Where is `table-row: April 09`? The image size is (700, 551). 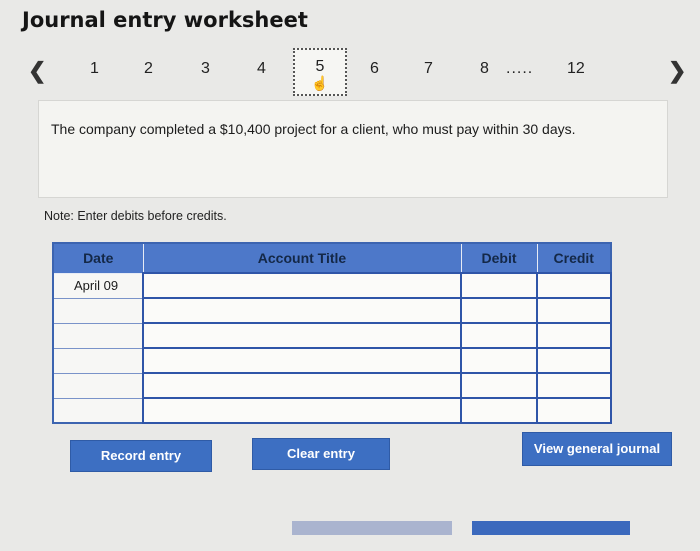 table-row: April 09 is located at coordinates (332, 285).